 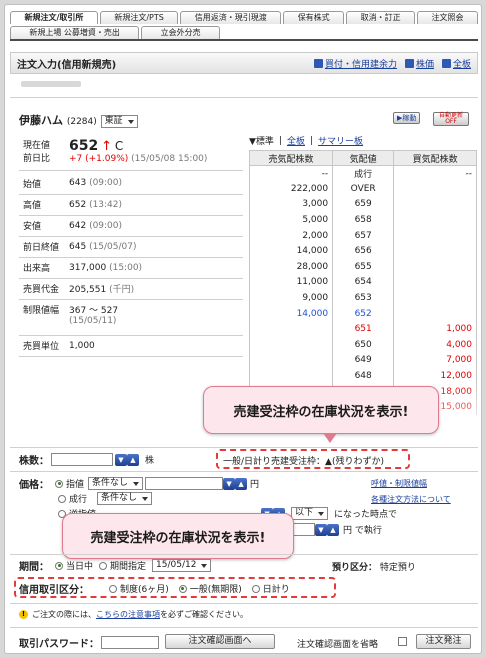 I want to click on price-level: 655, so click(x=363, y=267).